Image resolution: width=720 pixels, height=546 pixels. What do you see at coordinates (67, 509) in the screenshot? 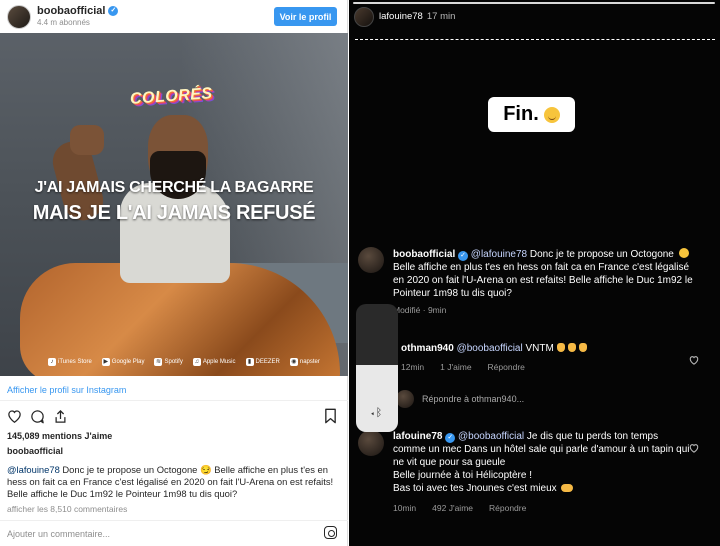
I see `view-all-comments-link: afficher les 8,510 commentaires` at bounding box center [67, 509].